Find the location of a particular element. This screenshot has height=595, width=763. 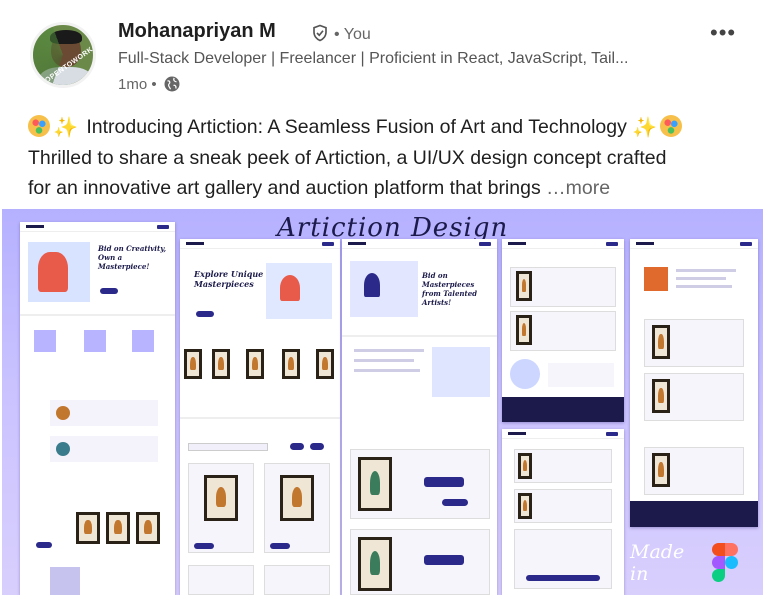

connection-degree: • You is located at coordinates (352, 34).